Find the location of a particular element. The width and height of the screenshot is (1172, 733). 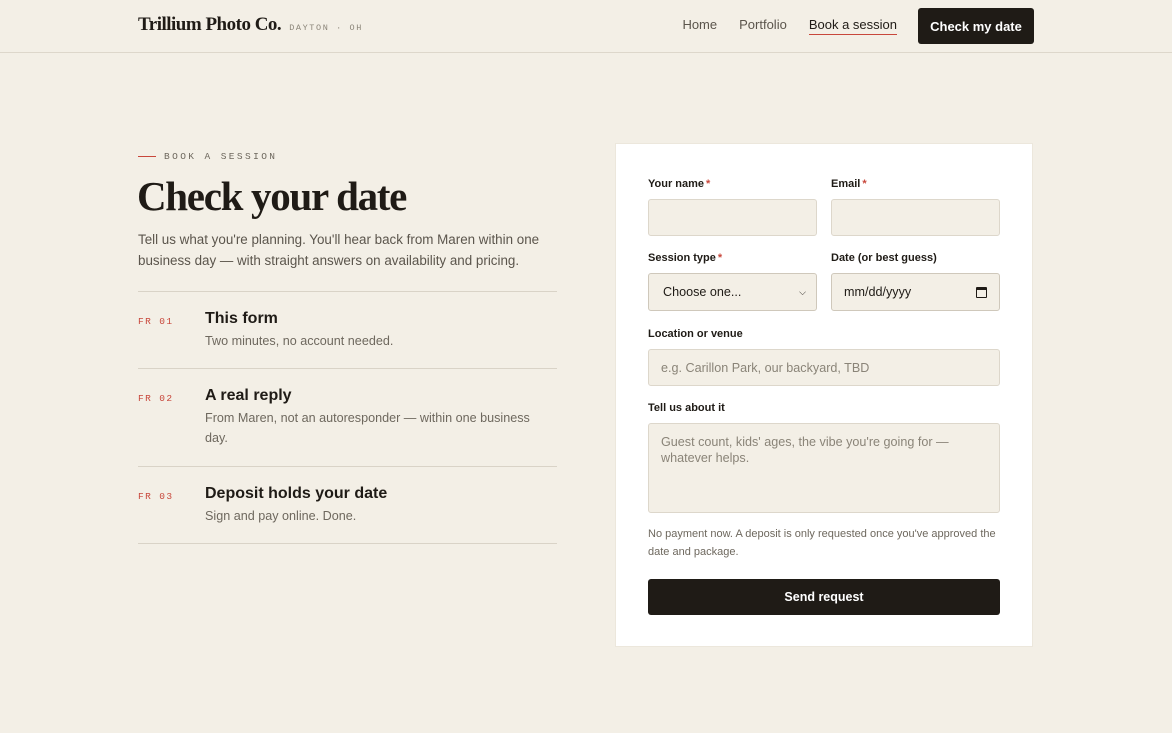

calendar-icon is located at coordinates (981, 292).